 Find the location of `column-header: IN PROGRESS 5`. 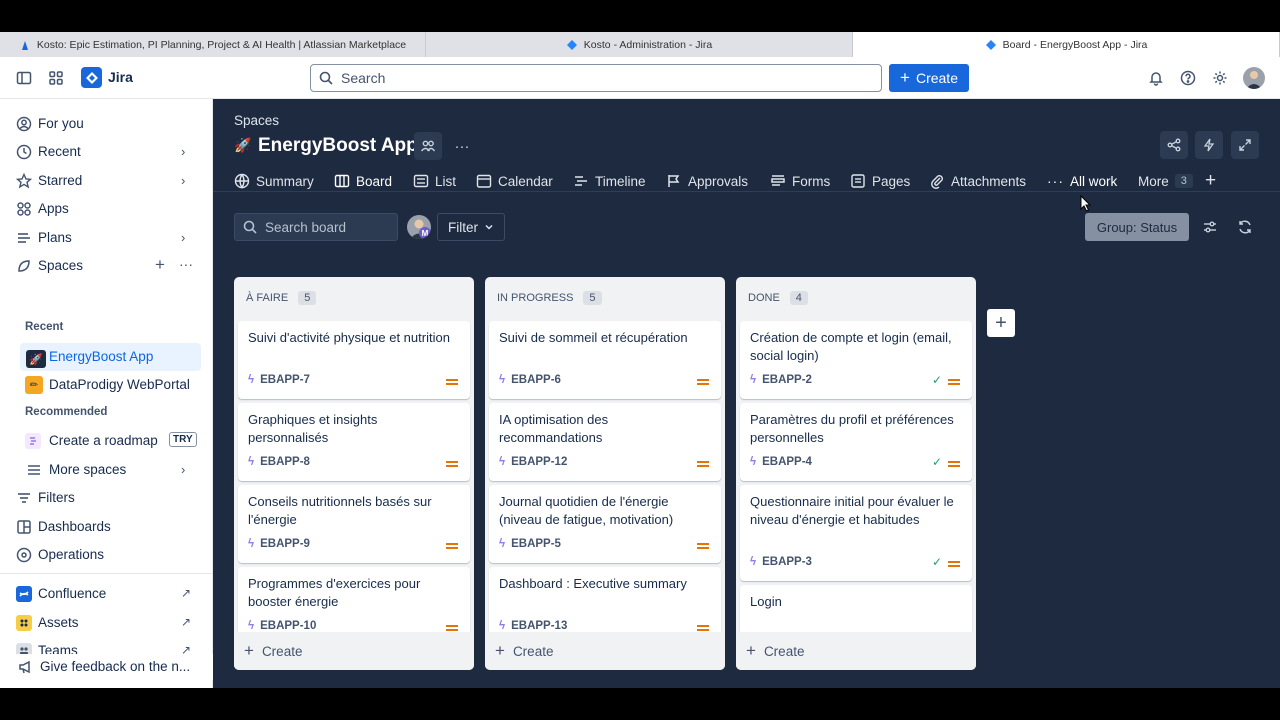

column-header: IN PROGRESS 5 is located at coordinates (549, 298).